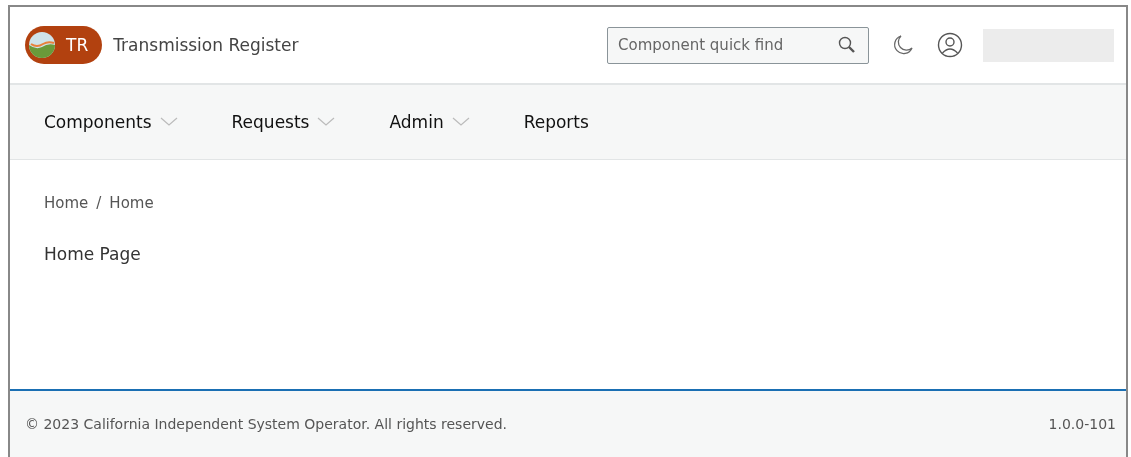  I want to click on nav-menu-item: Reports, so click(556, 122).